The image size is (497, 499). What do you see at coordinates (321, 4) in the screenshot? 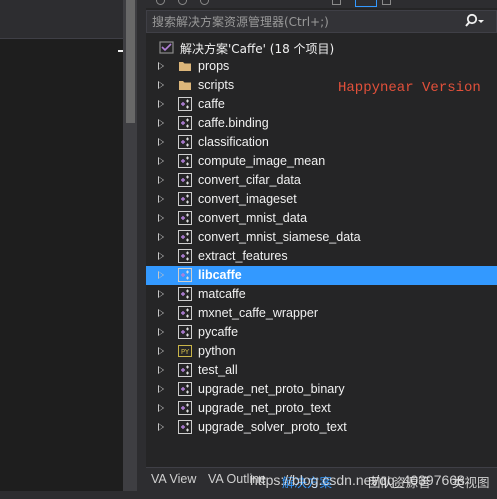
I see `solution-explorer-toolbar` at bounding box center [321, 4].